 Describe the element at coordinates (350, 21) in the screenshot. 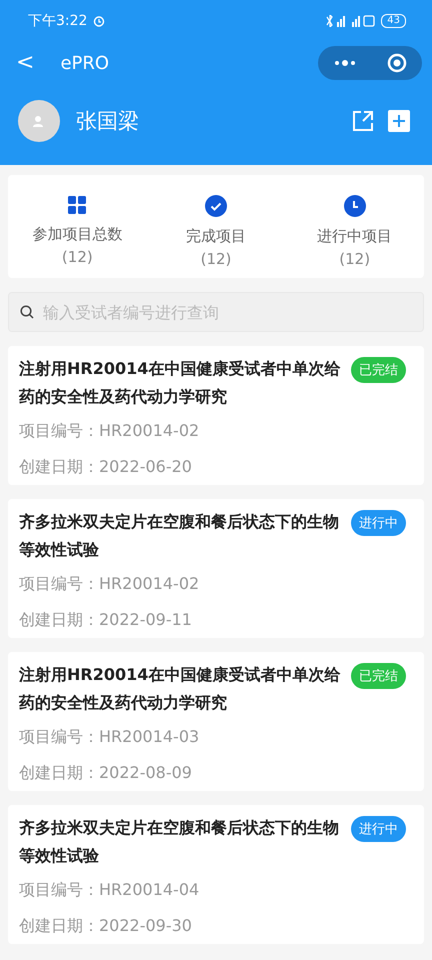

I see `signal-icon` at that location.